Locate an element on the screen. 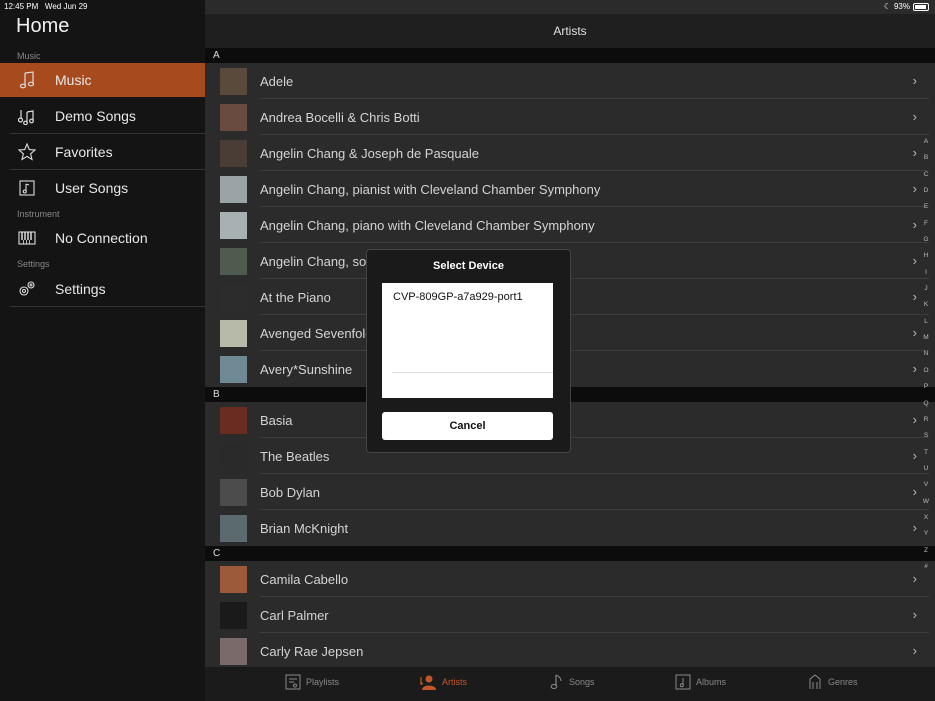 Image resolution: width=935 pixels, height=701 pixels. tab-artists: Artists is located at coordinates (443, 682).